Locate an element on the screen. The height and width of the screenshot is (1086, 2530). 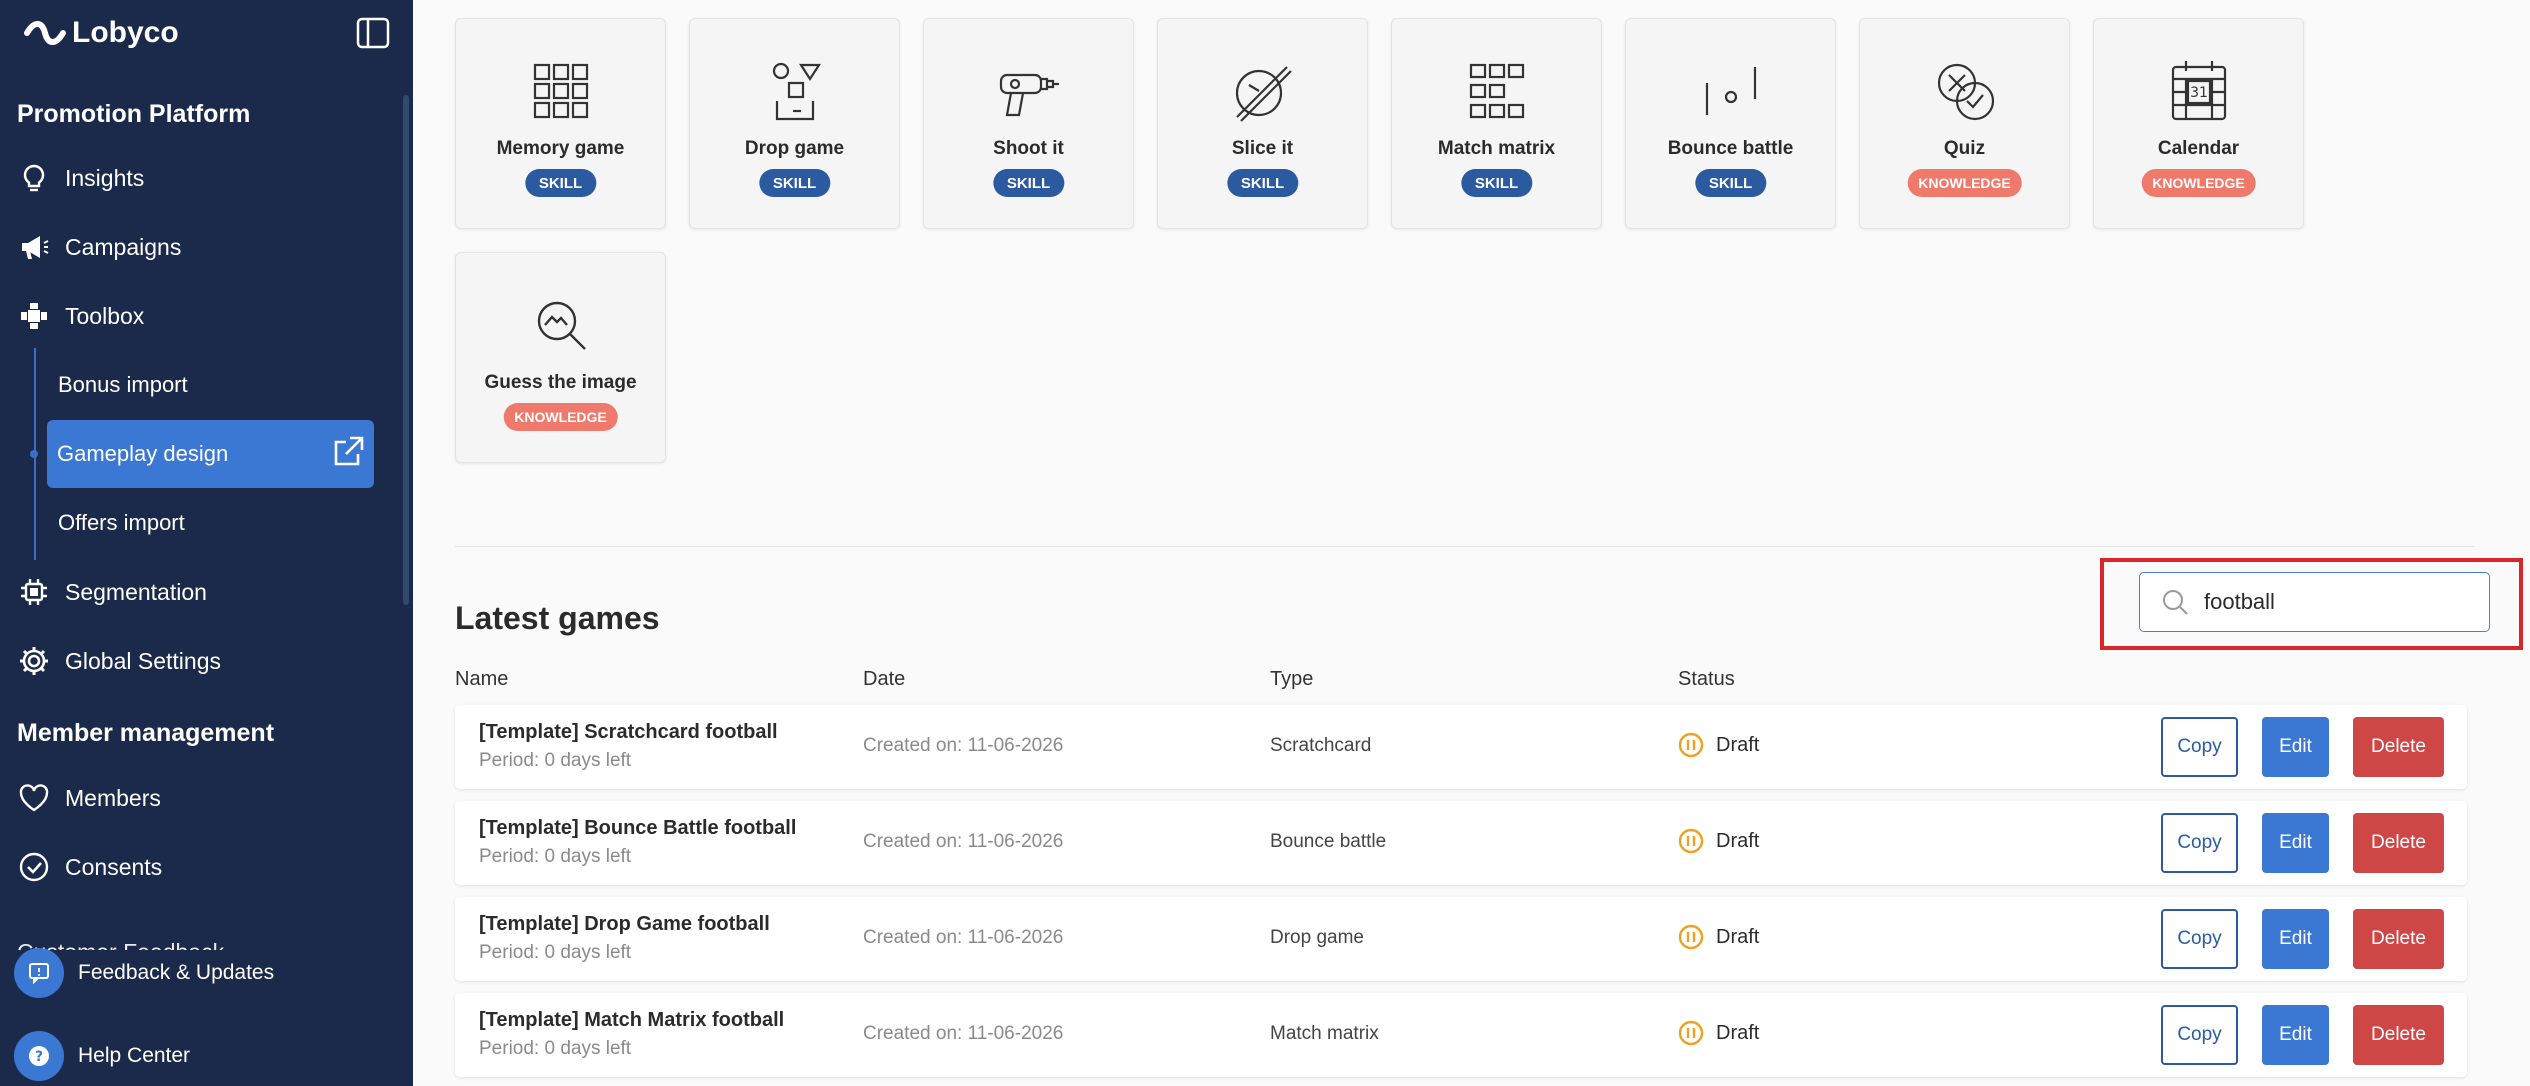
search-icon is located at coordinates (2175, 602).